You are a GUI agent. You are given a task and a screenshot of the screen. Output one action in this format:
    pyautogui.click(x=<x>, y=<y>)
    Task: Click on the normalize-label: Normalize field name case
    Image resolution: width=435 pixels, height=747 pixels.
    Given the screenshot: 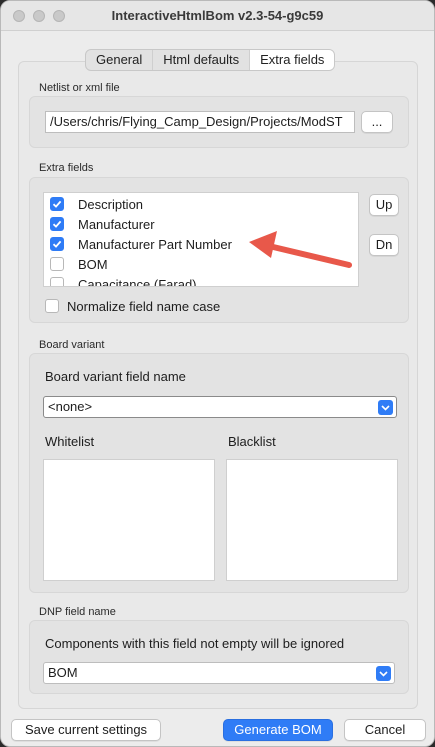 What is the action you would take?
    pyautogui.click(x=144, y=306)
    